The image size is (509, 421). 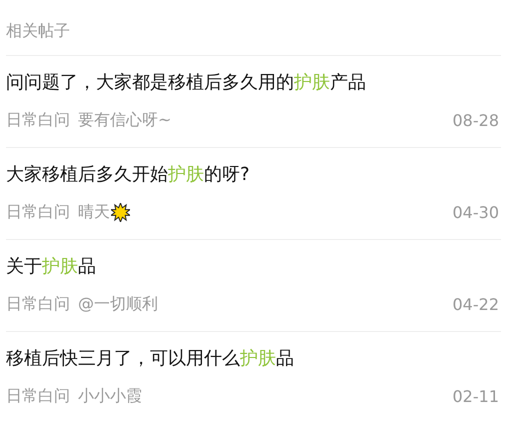 What do you see at coordinates (475, 120) in the screenshot?
I see `post-date: 08-28` at bounding box center [475, 120].